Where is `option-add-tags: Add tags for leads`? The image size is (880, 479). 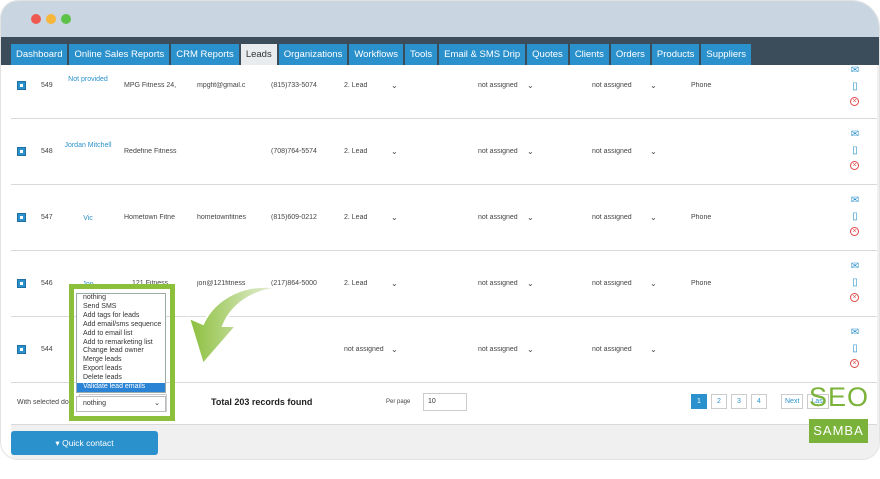
option-add-tags: Add tags for leads is located at coordinates (121, 316).